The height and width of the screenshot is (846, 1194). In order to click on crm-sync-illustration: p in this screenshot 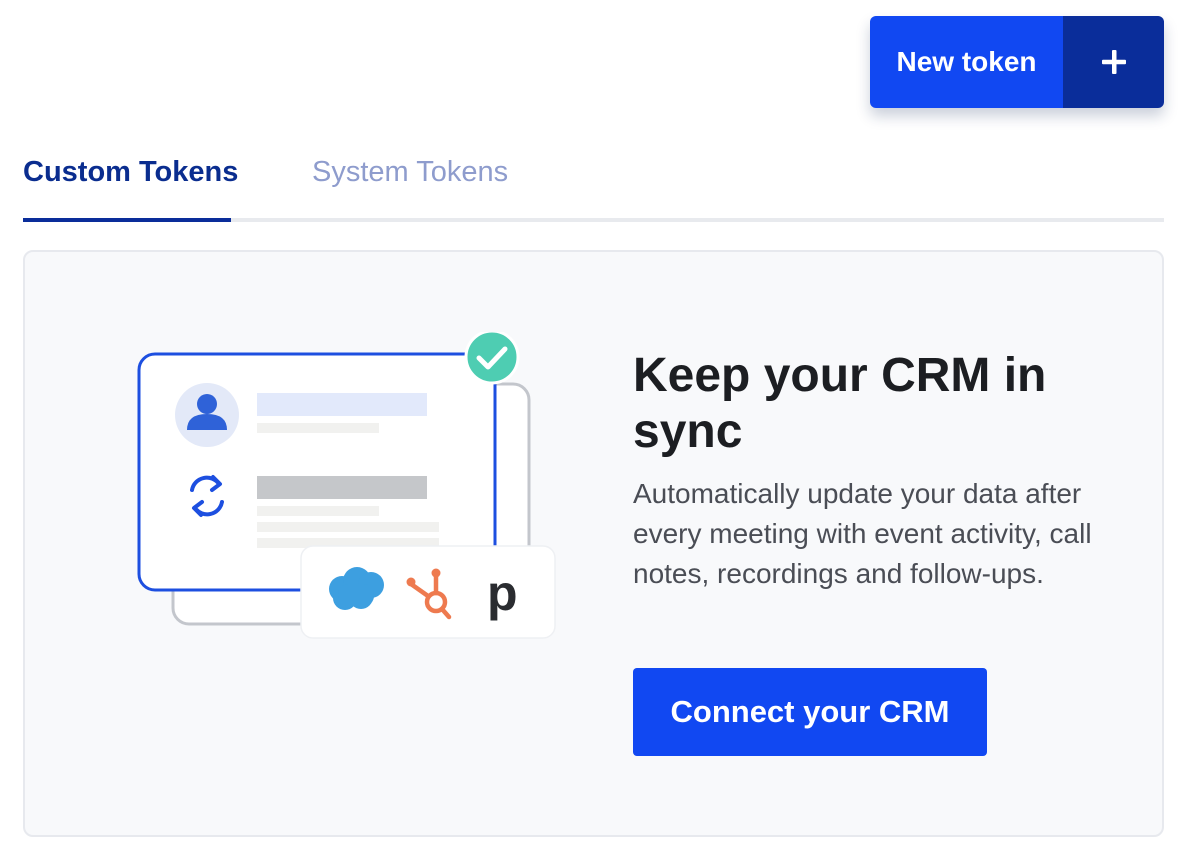, I will do `click(346, 485)`.